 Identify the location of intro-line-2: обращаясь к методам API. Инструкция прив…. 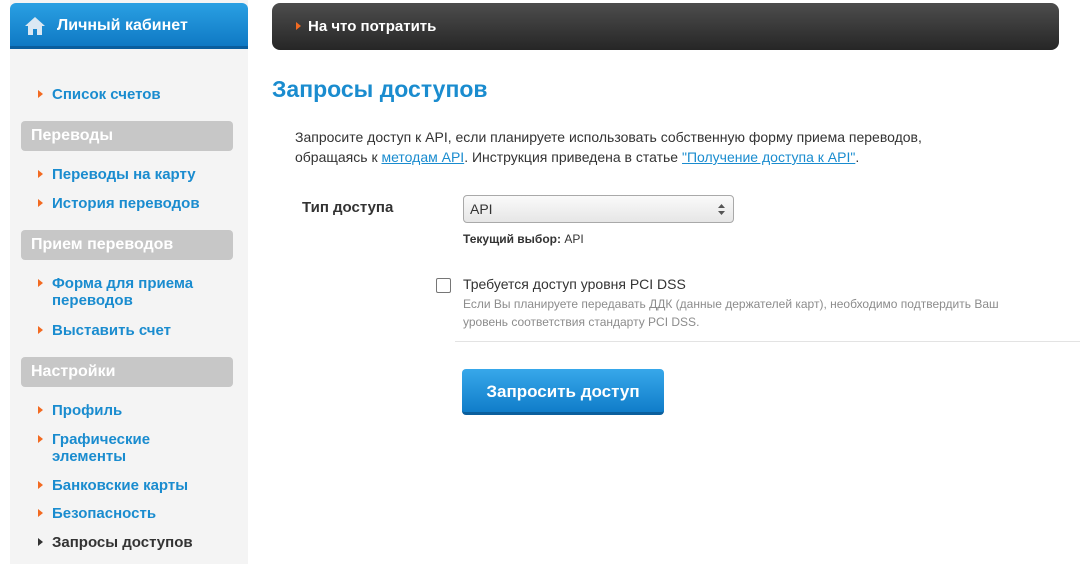
(675, 157).